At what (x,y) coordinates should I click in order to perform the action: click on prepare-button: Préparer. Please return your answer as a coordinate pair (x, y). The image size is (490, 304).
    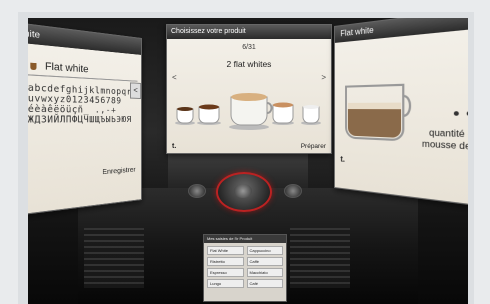
    Looking at the image, I should click on (313, 146).